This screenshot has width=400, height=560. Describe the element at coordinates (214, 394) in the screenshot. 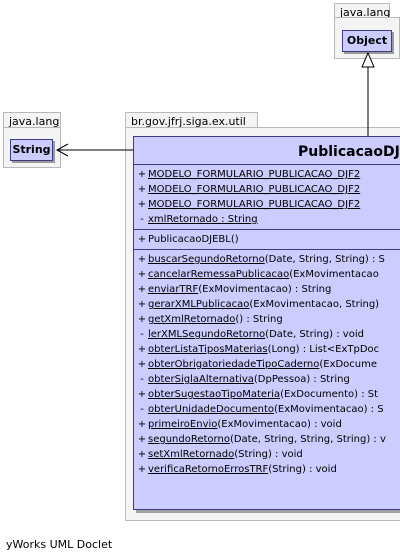

I see `method-name: obterSugestaoTipoMateria` at that location.